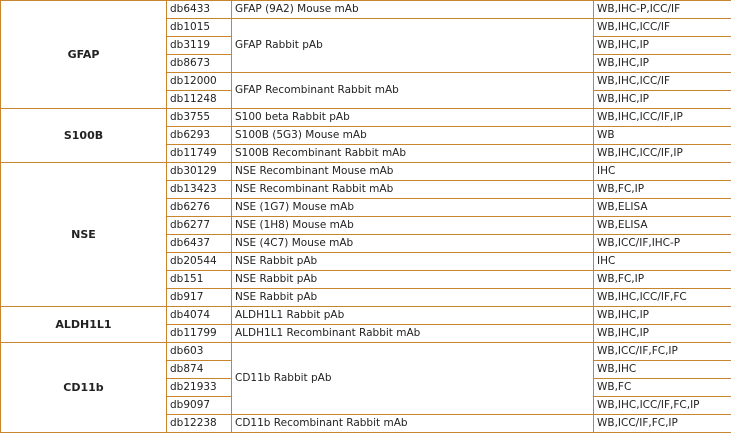 Image resolution: width=731 pixels, height=433 pixels. Describe the element at coordinates (412, 333) in the screenshot. I see `product-name-cell: ALDH1L1 Recombinant Rabbit mAb` at that location.